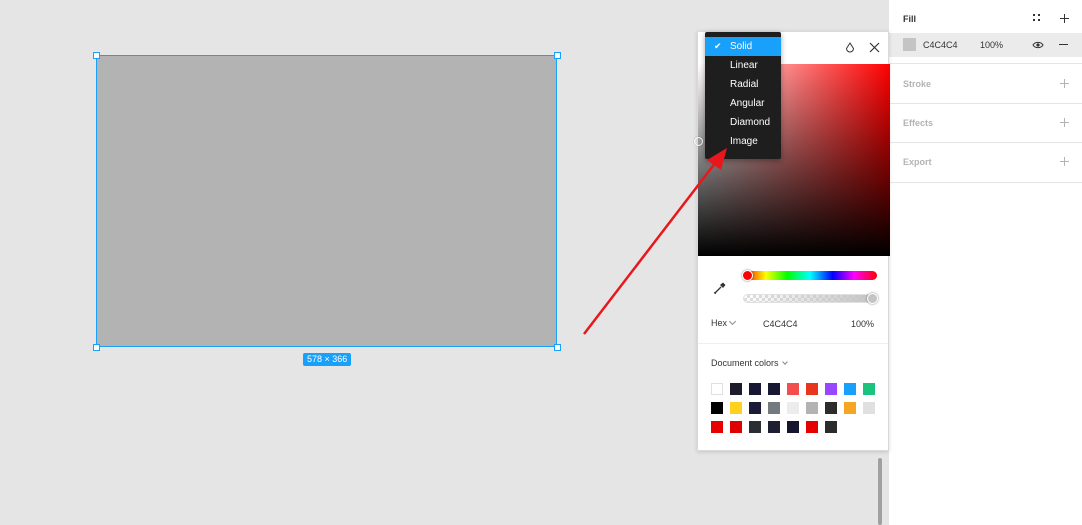 This screenshot has height=525, width=1082. I want to click on document-colors-select: Document colors, so click(749, 363).